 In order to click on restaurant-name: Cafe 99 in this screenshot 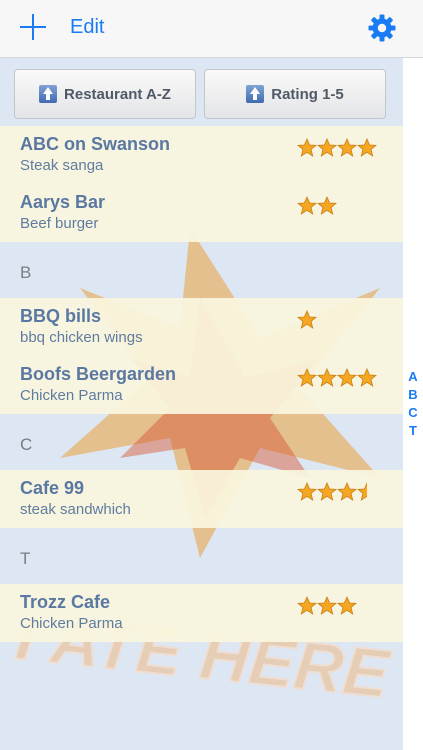, I will do `click(52, 488)`.